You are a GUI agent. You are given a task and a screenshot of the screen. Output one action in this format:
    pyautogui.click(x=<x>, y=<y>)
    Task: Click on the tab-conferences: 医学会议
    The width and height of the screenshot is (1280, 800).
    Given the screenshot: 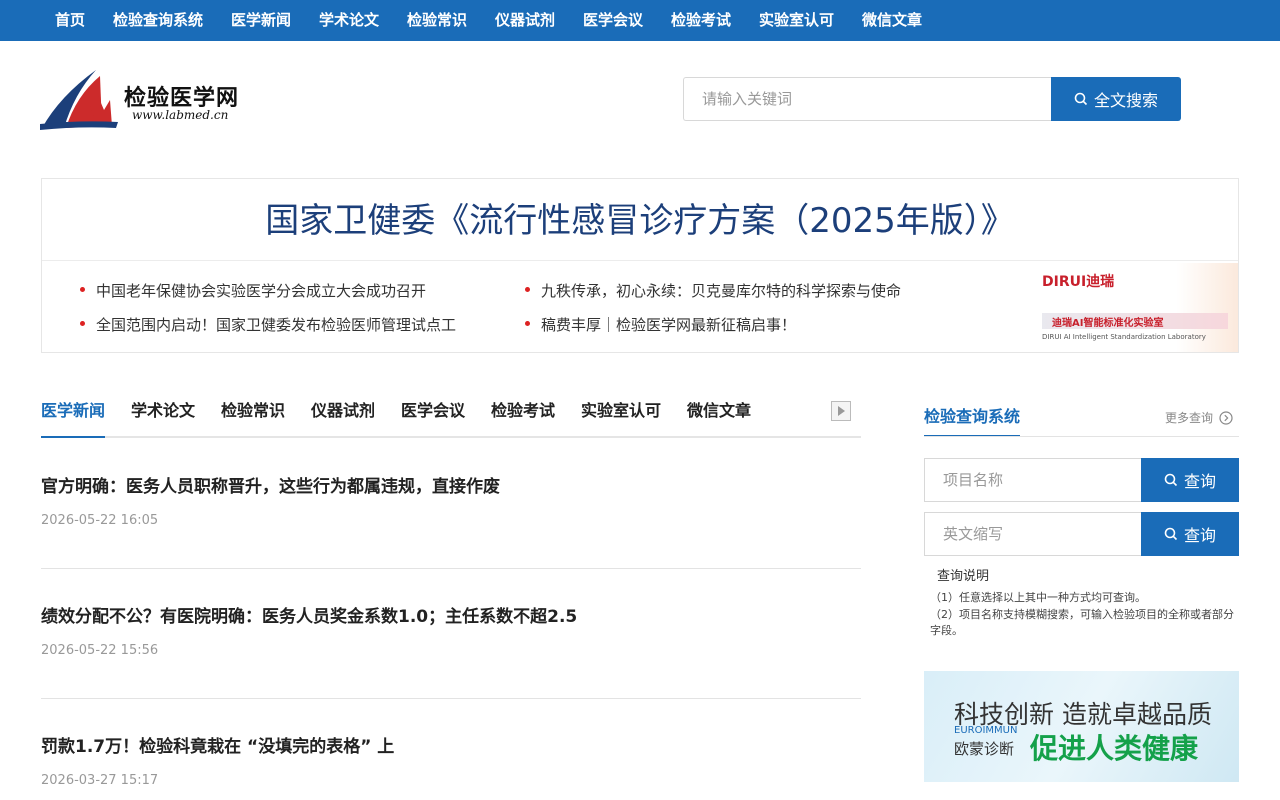 What is the action you would take?
    pyautogui.click(x=433, y=414)
    